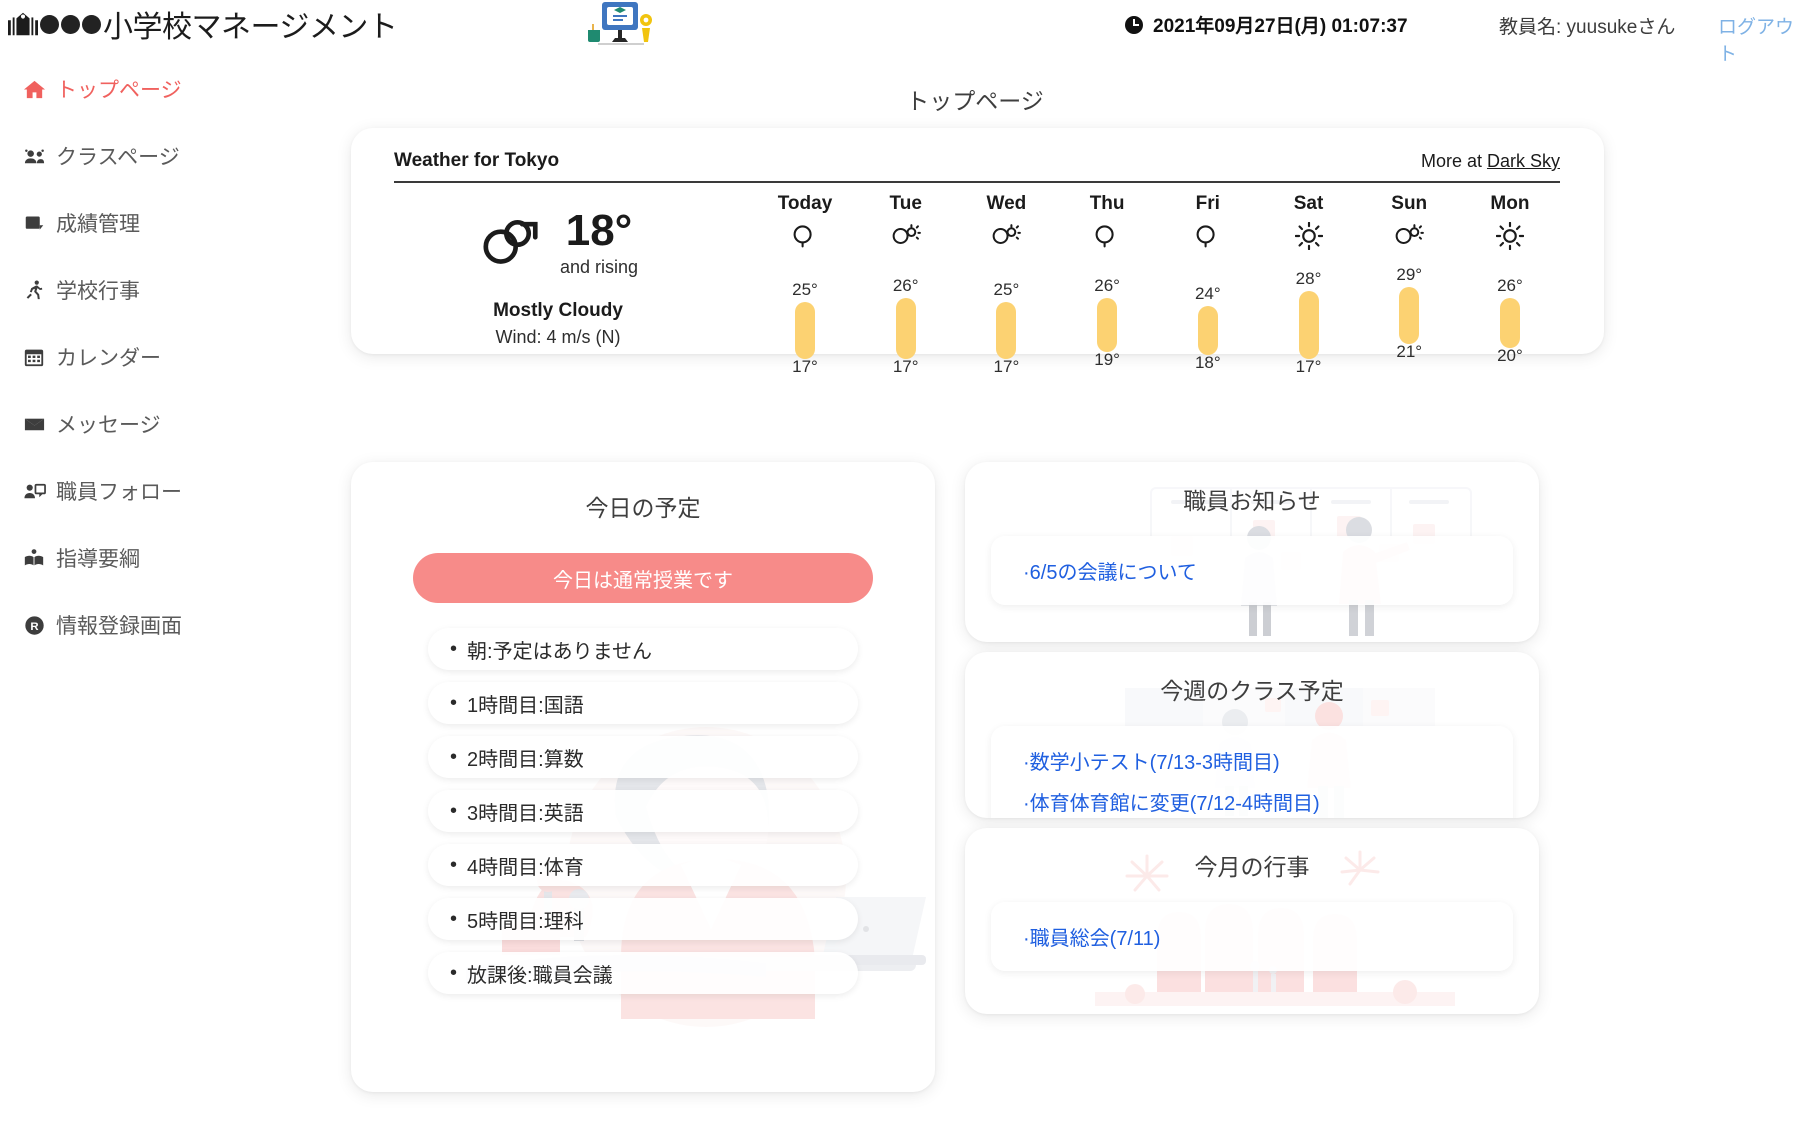 This screenshot has height=1148, width=1800. I want to click on cloud-icon, so click(1107, 236).